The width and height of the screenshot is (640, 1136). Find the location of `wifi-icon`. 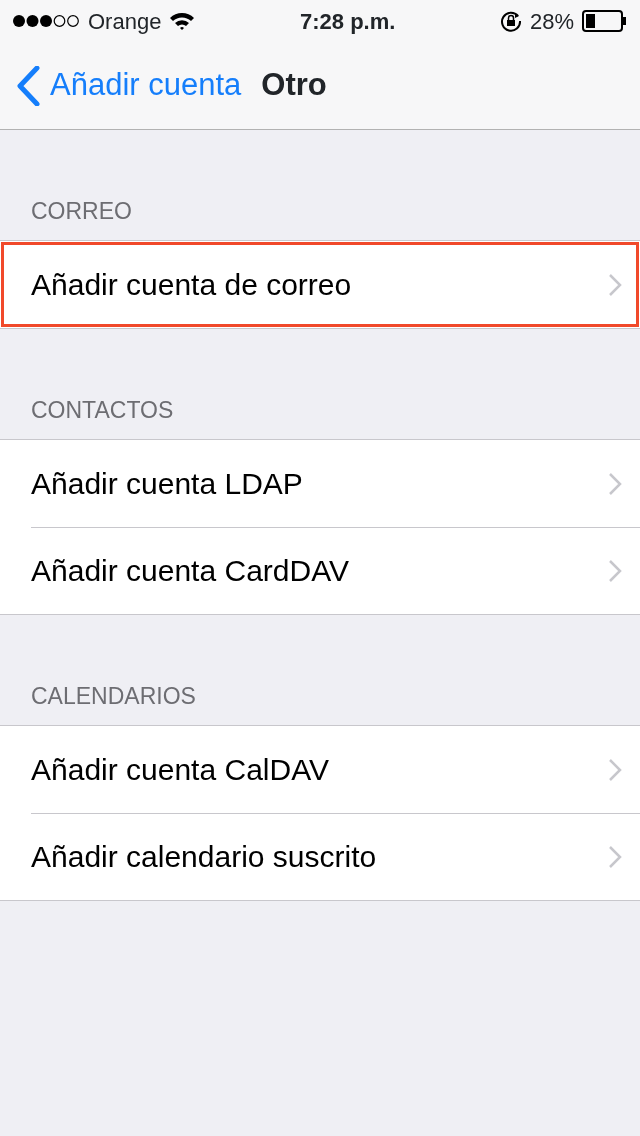

wifi-icon is located at coordinates (182, 21).